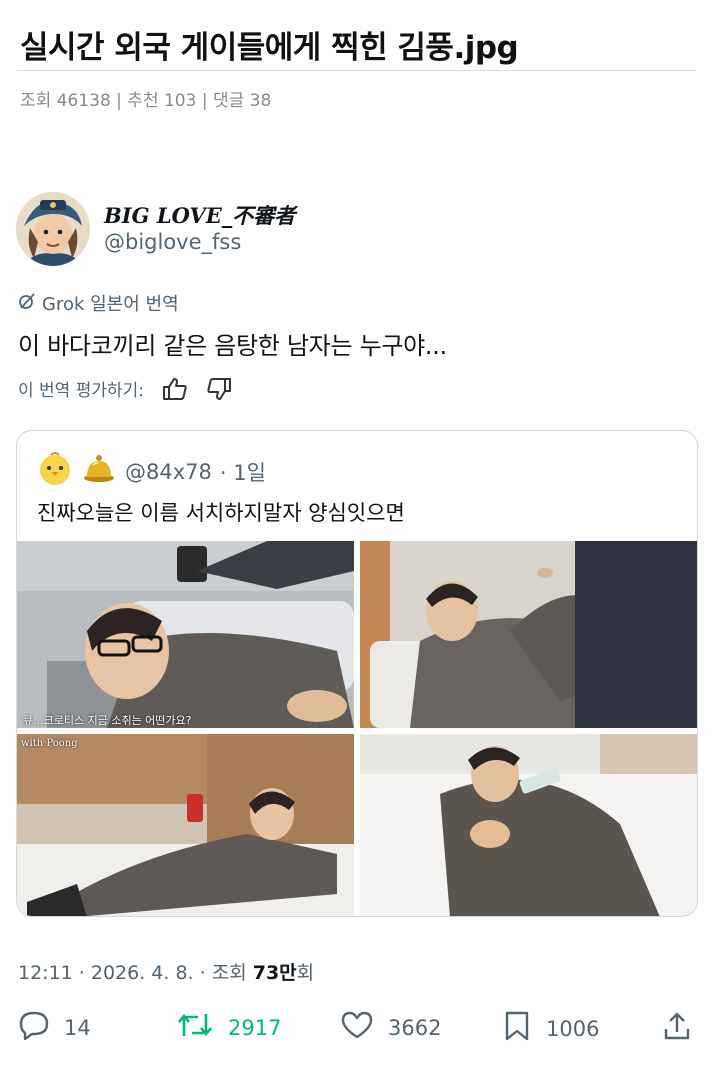 This screenshot has height=1072, width=714. What do you see at coordinates (219, 389) in the screenshot?
I see `thumbs-down-icon` at bounding box center [219, 389].